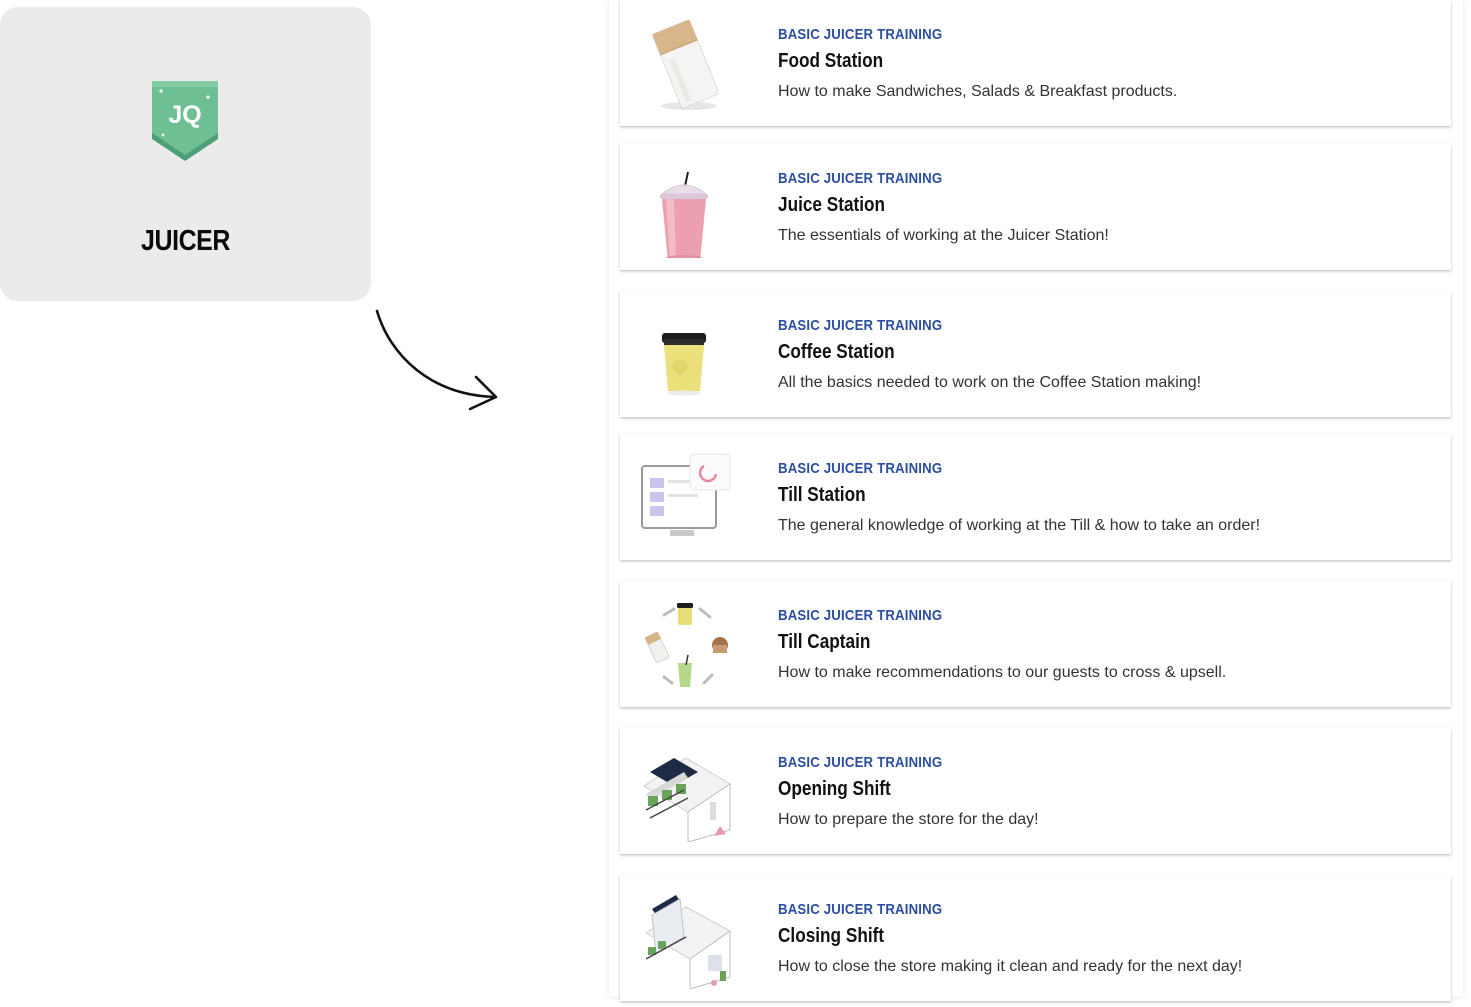 This screenshot has width=1471, height=1007. Describe the element at coordinates (684, 364) in the screenshot. I see `coffee-cup-icon` at that location.